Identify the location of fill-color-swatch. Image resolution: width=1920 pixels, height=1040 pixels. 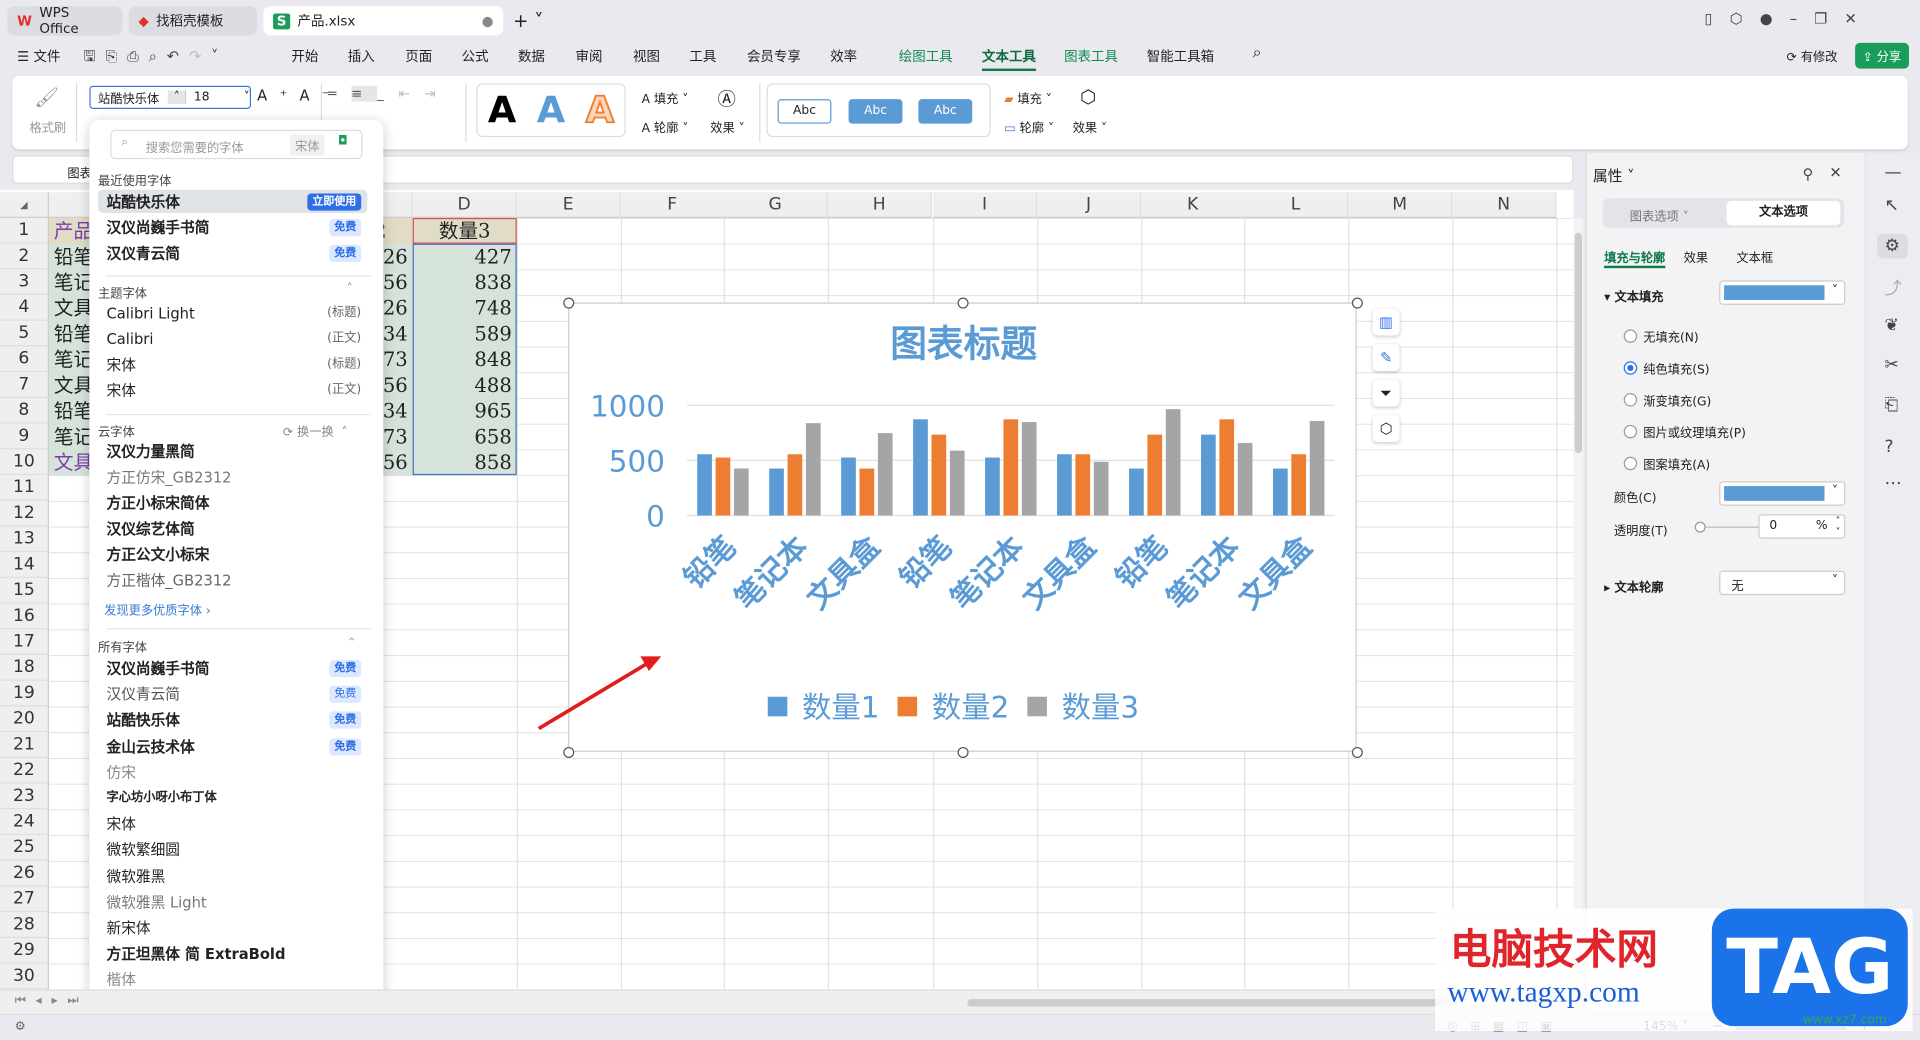
(1774, 293).